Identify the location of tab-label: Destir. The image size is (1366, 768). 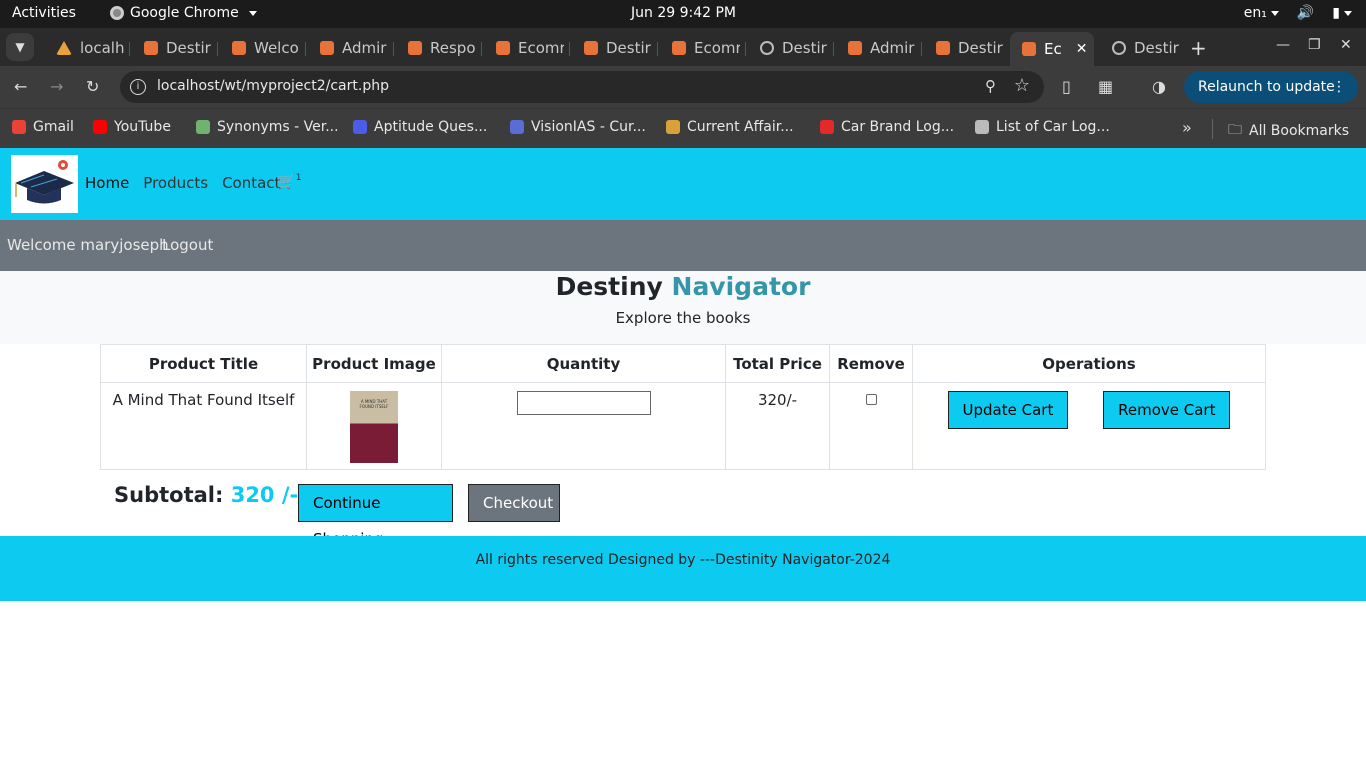
(1156, 48).